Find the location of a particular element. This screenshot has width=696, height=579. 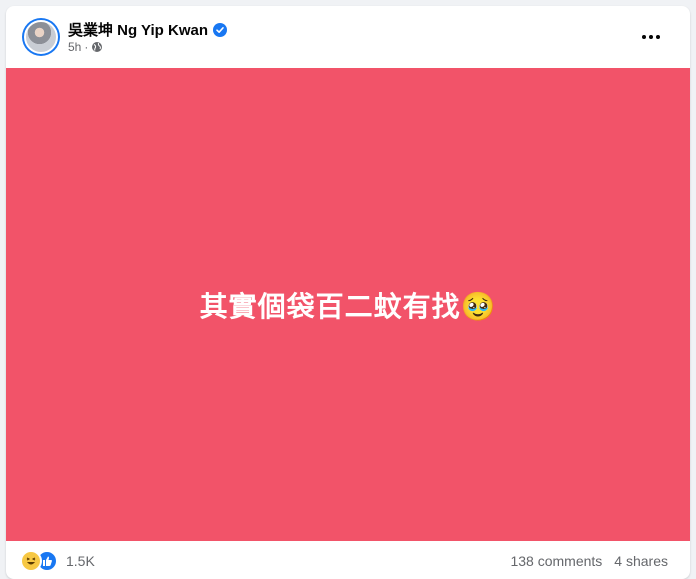

post-text: 其實個袋百二蚊有找🥹 is located at coordinates (348, 306).